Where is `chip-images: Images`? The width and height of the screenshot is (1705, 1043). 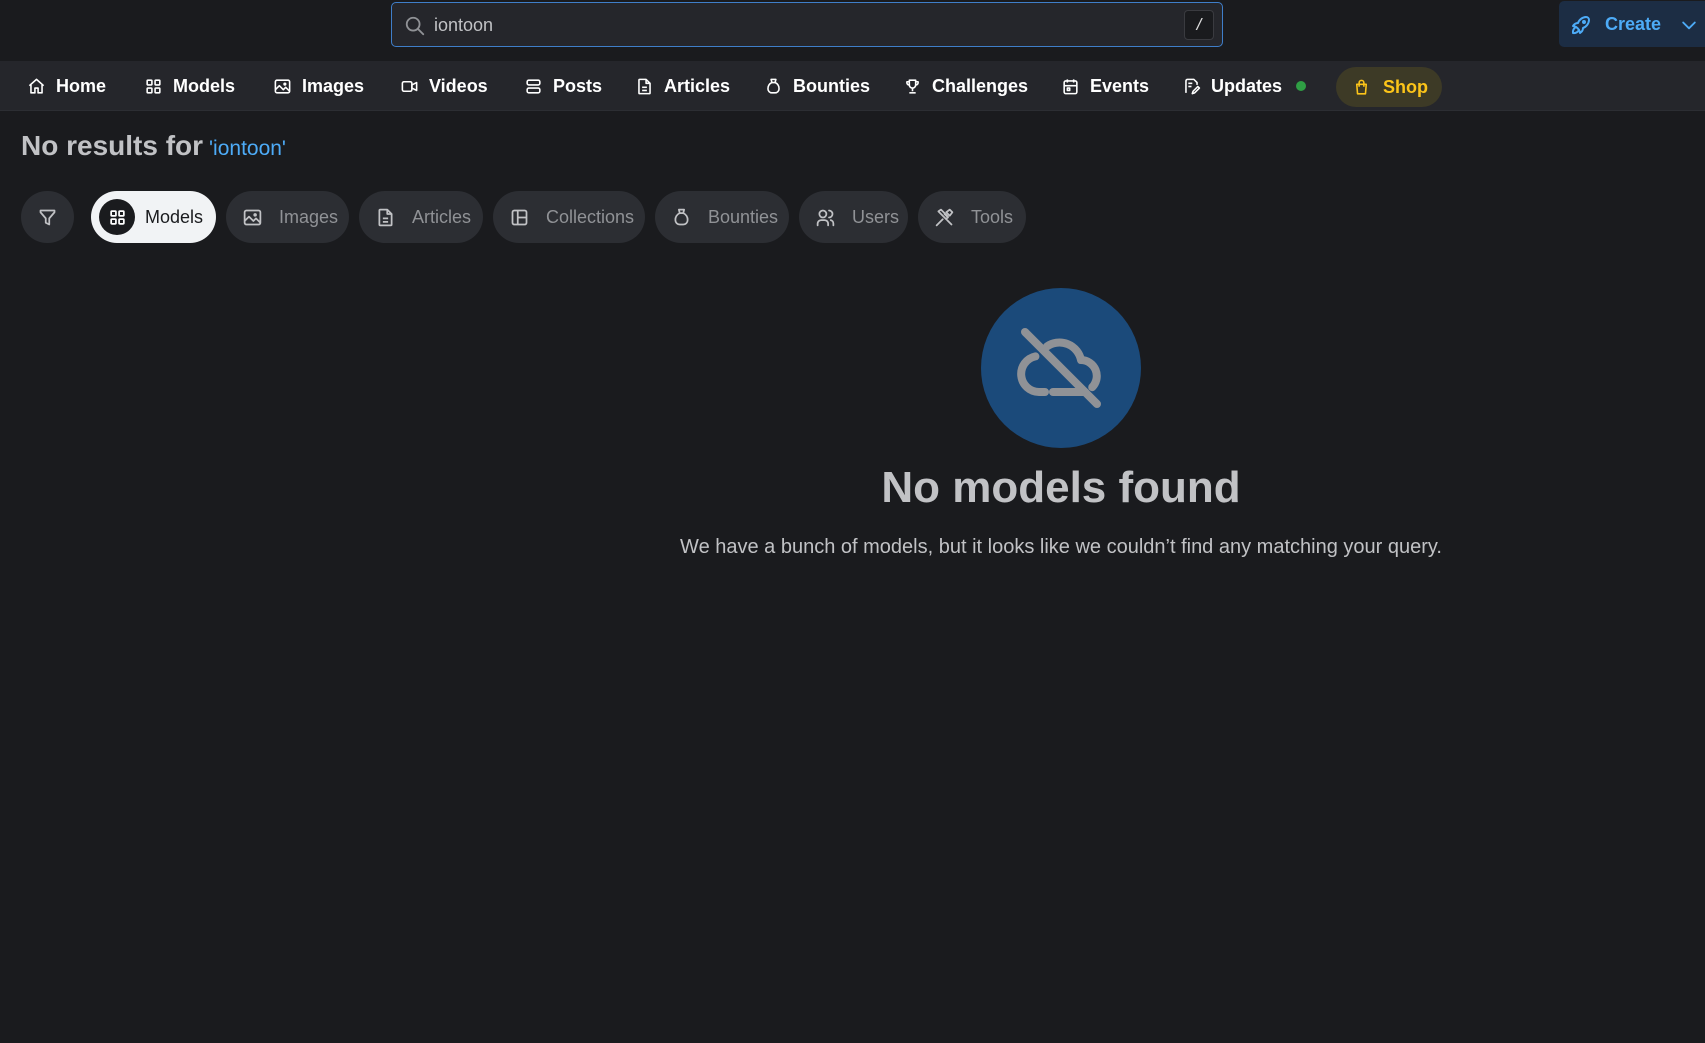 chip-images: Images is located at coordinates (287, 217).